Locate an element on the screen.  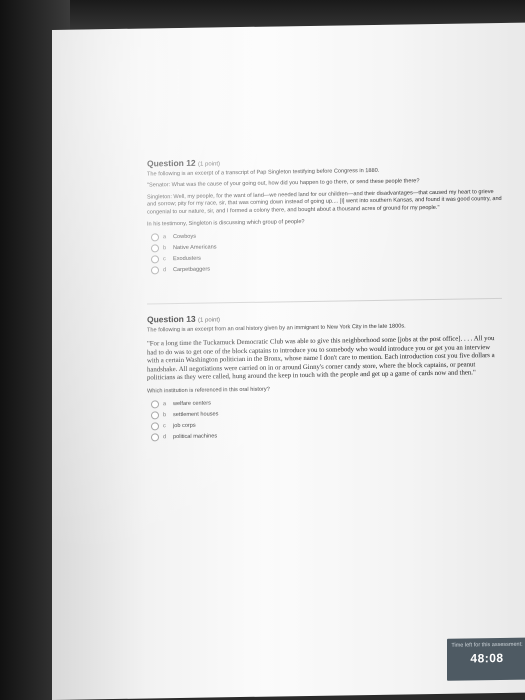
question-12-title-text: Question 12 is located at coordinates (171, 163).